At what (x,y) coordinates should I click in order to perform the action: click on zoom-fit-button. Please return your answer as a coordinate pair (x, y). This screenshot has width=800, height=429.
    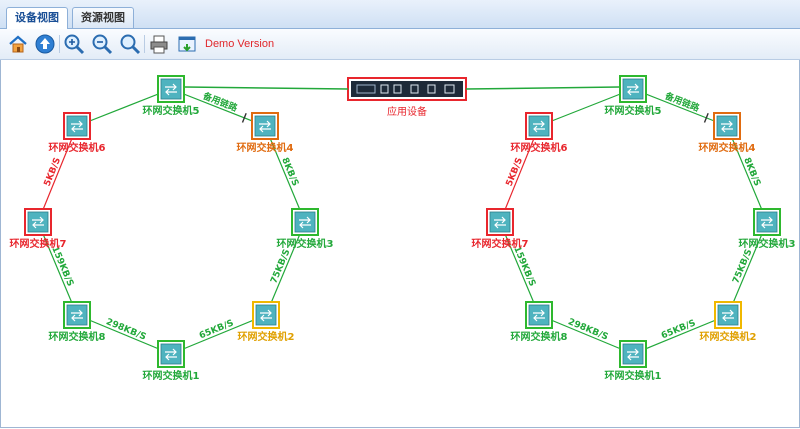
    Looking at the image, I should click on (130, 44).